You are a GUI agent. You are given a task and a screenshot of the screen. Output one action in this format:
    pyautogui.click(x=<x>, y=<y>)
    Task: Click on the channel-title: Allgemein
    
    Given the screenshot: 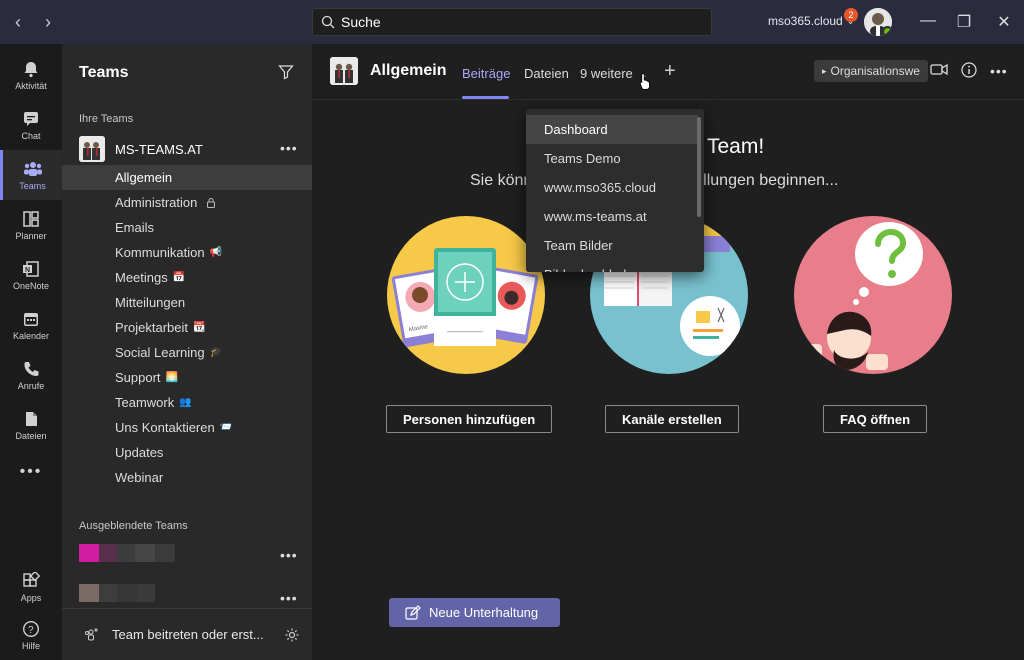 What is the action you would take?
    pyautogui.click(x=408, y=70)
    